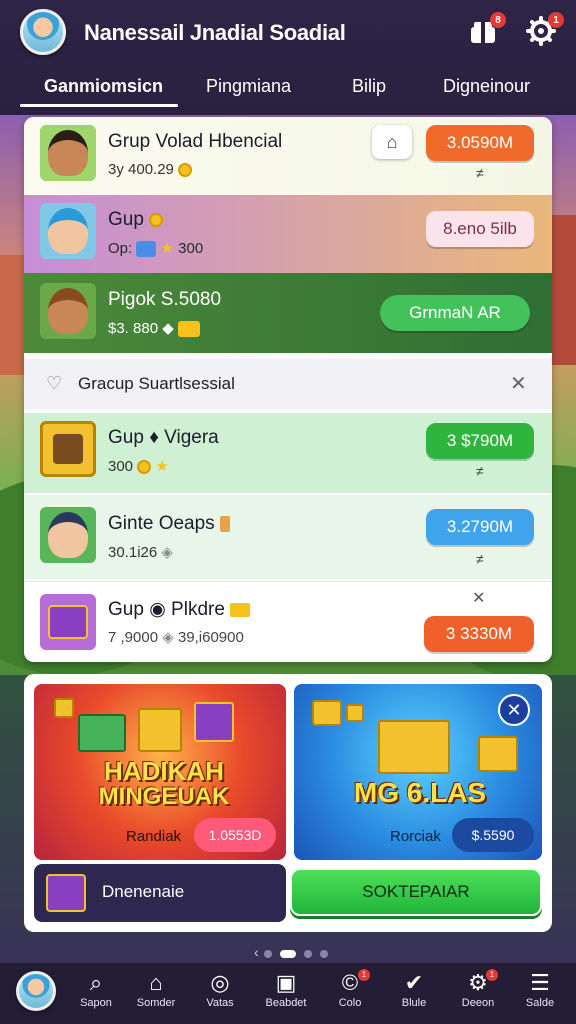 The width and height of the screenshot is (576, 1024). What do you see at coordinates (126, 219) in the screenshot?
I see `row-title-text: Gup` at bounding box center [126, 219].